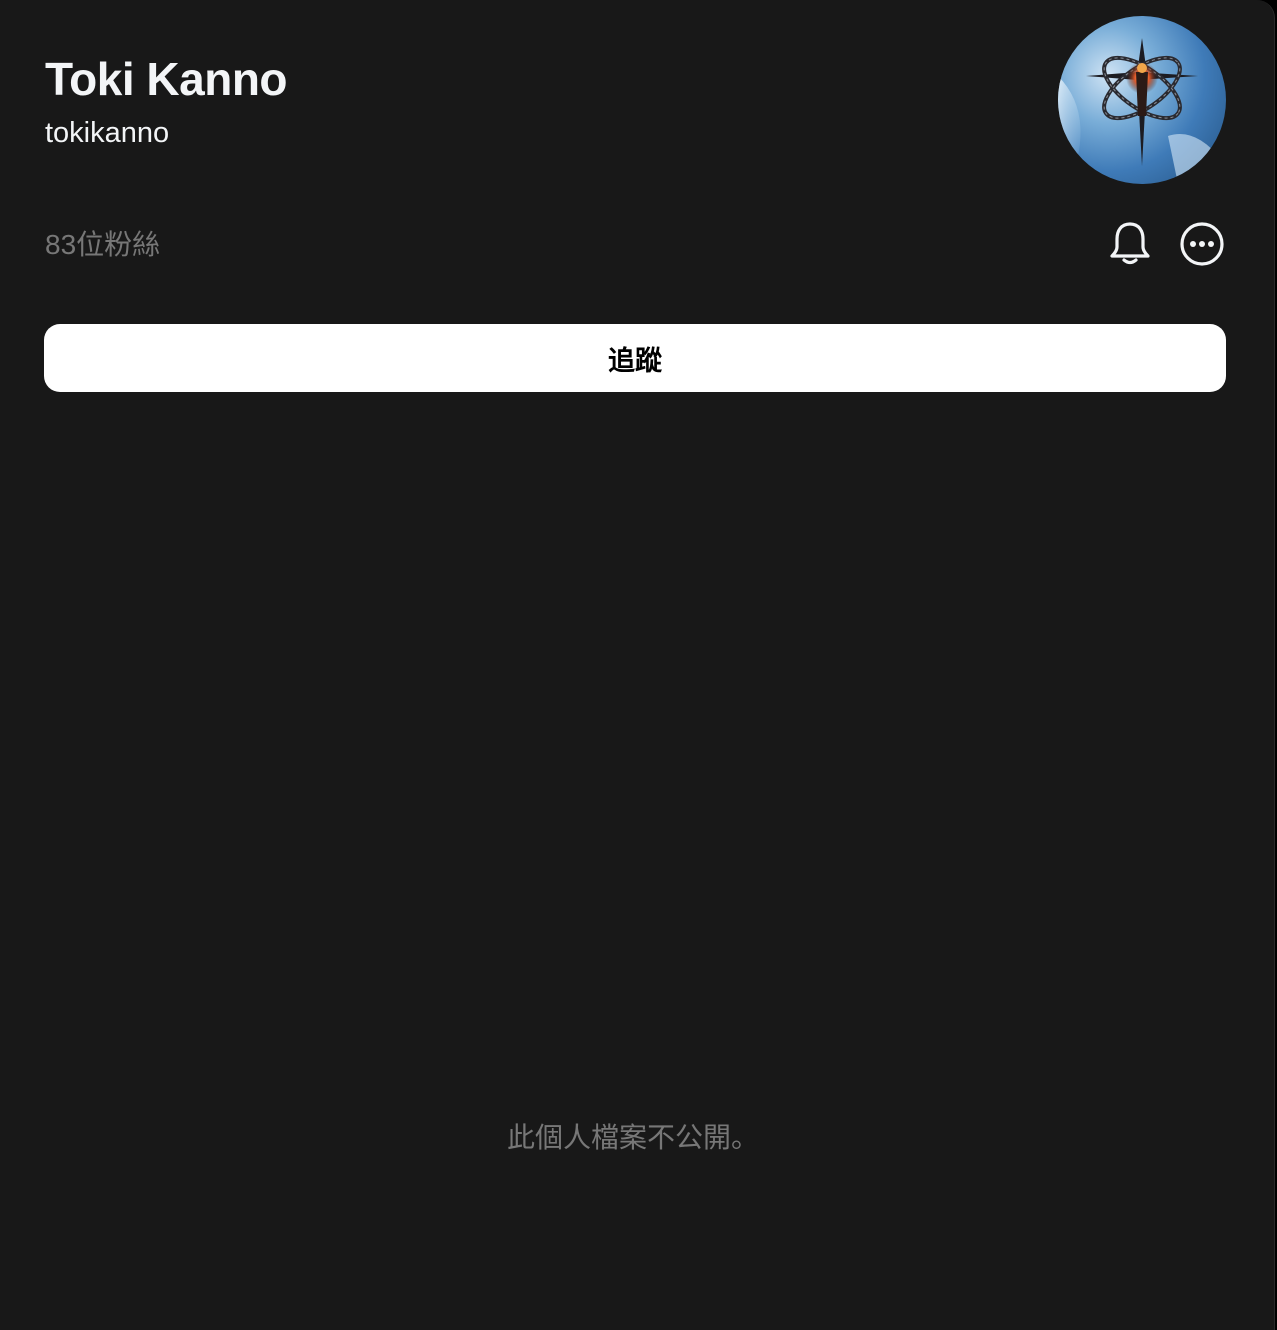  Describe the element at coordinates (1142, 111) in the screenshot. I see `avatar-image` at that location.